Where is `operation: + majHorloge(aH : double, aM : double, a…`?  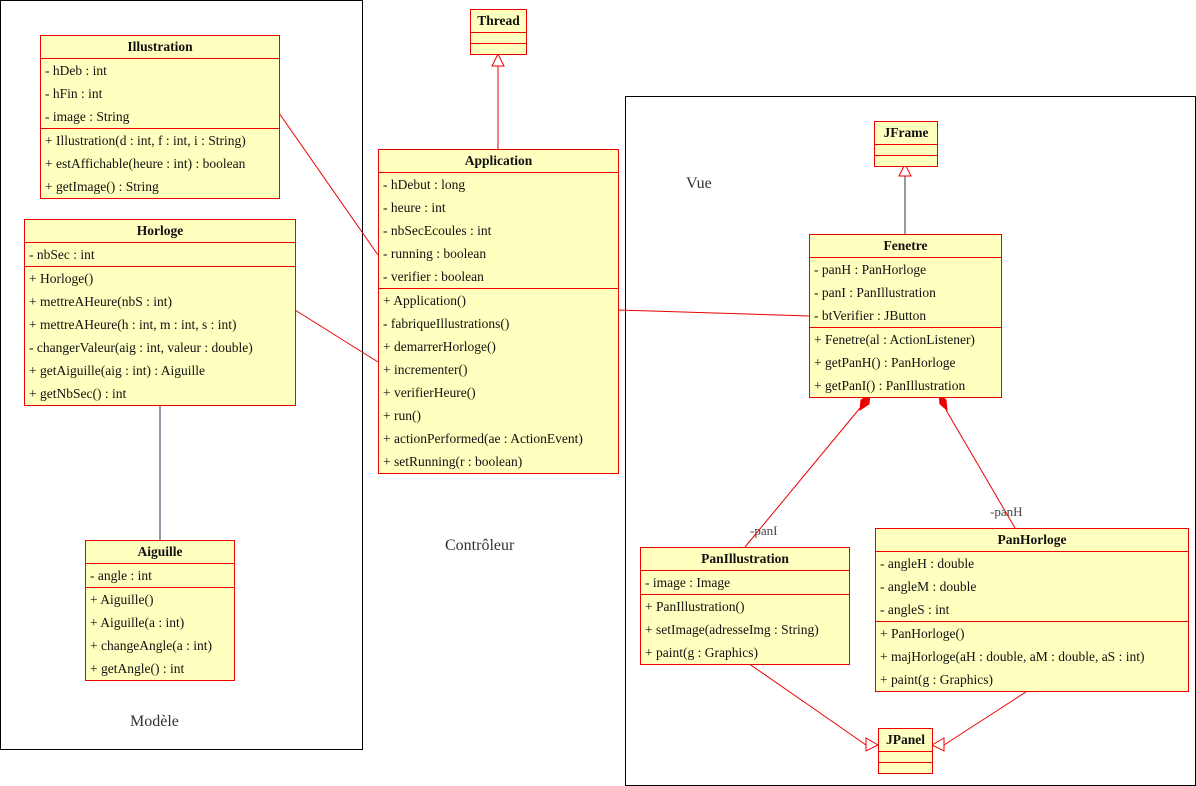 operation: + majHorloge(aH : double, aM : double, a… is located at coordinates (1012, 656).